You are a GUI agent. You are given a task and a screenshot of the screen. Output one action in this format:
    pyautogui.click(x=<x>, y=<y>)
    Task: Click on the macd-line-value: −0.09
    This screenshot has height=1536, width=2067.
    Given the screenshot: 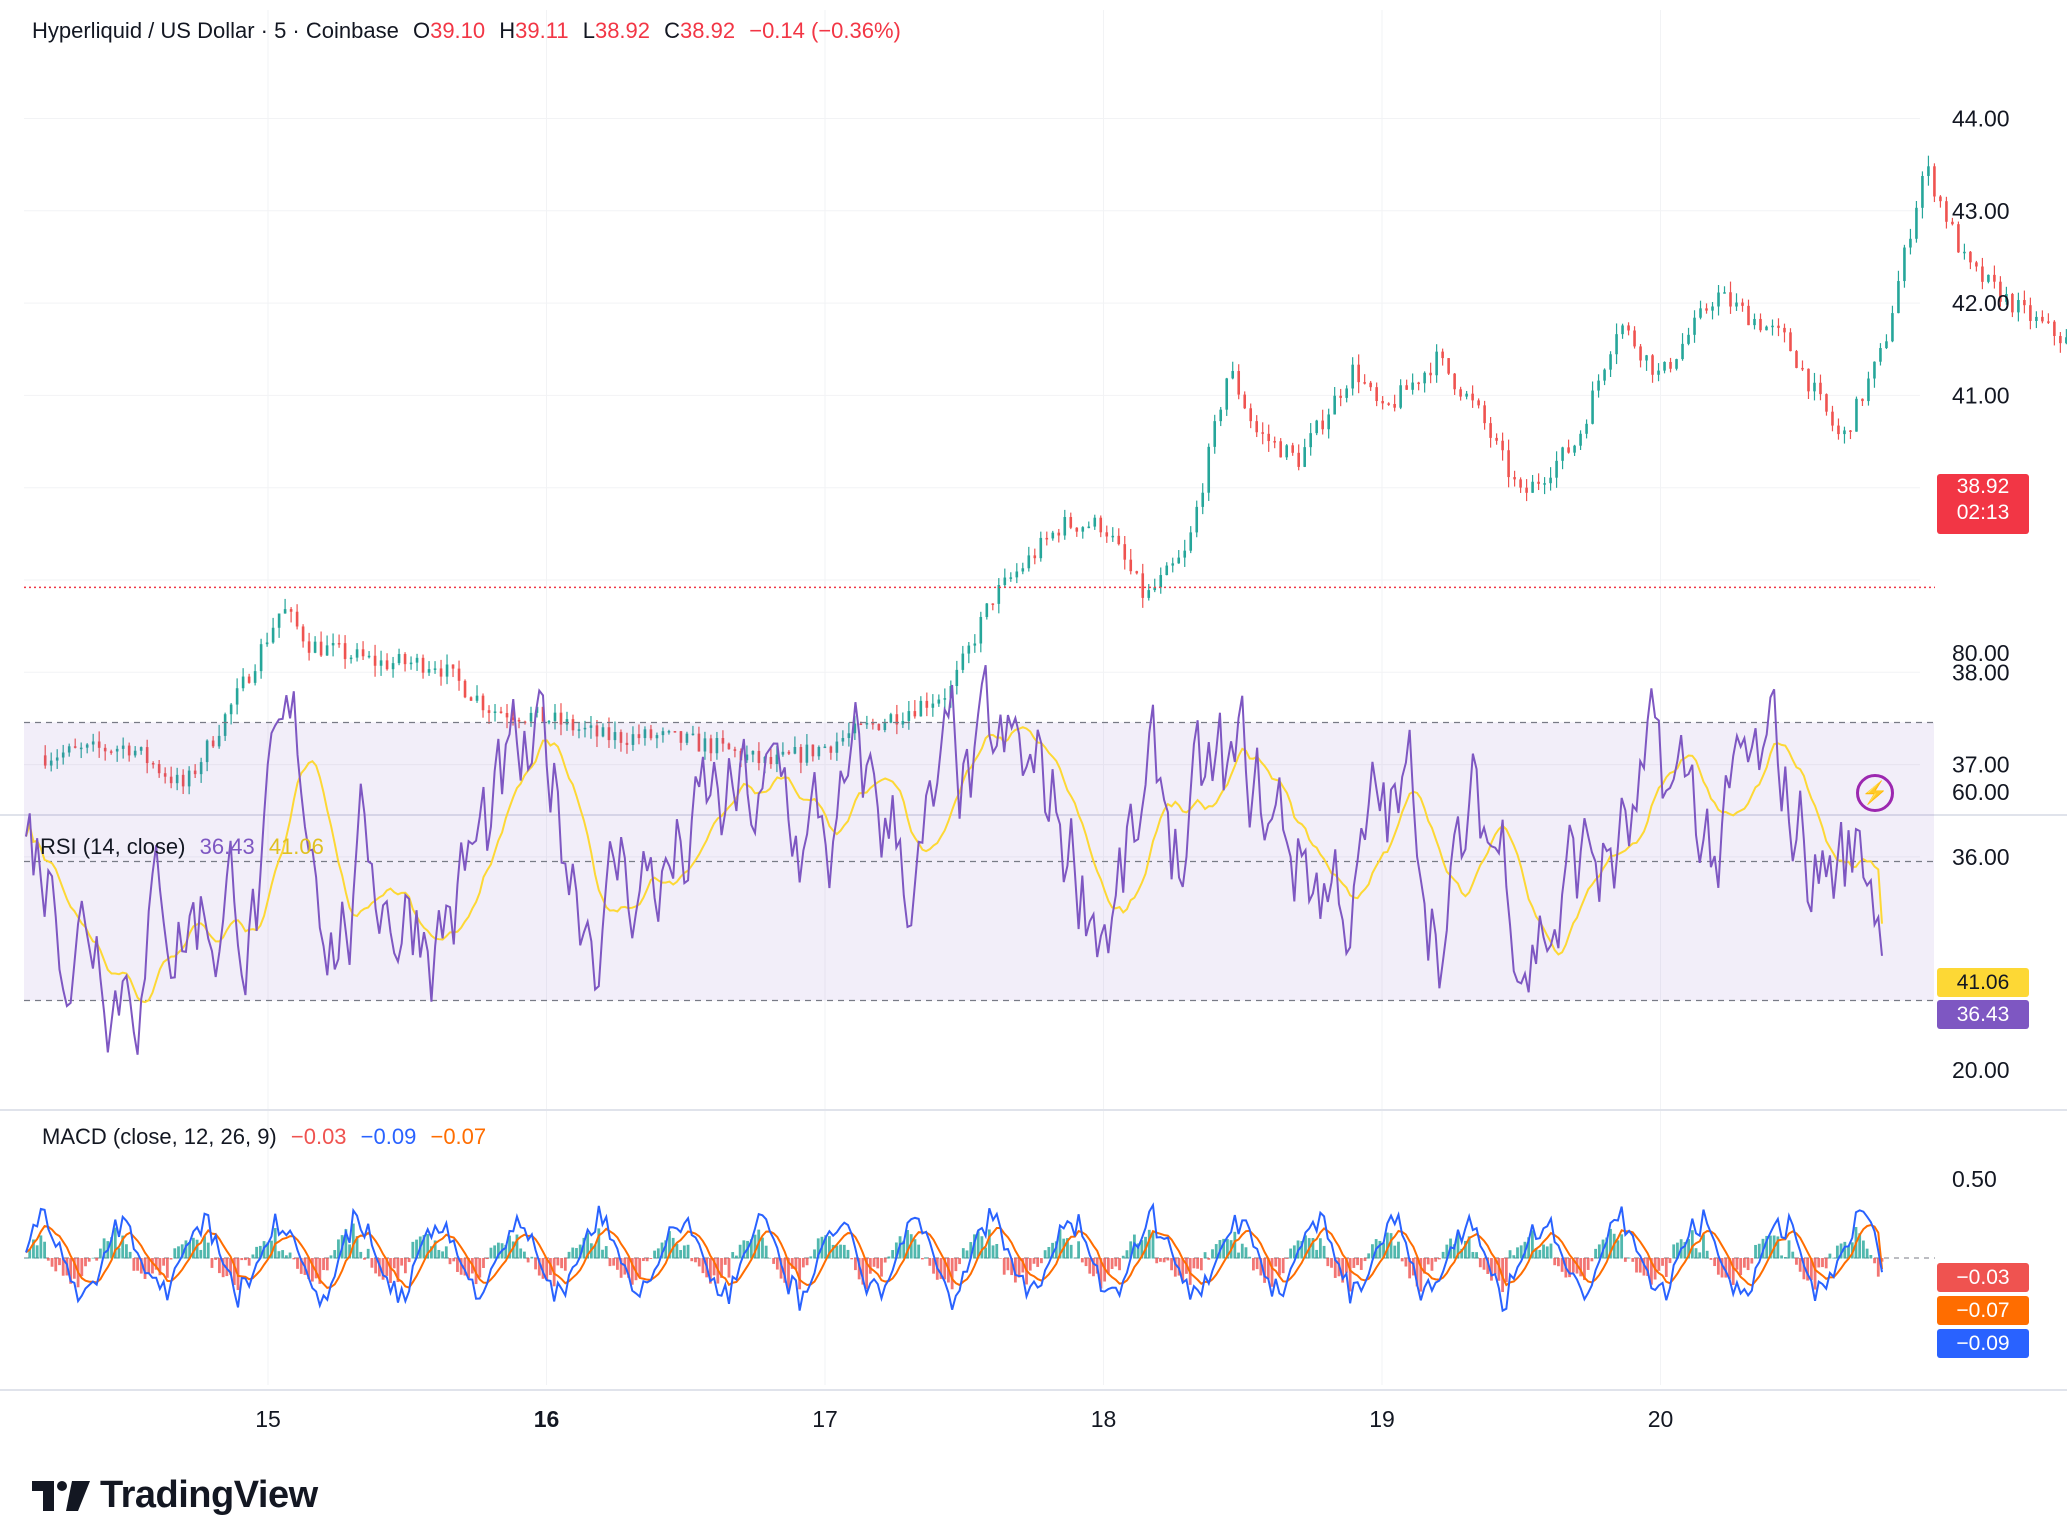 What is the action you would take?
    pyautogui.click(x=388, y=1136)
    